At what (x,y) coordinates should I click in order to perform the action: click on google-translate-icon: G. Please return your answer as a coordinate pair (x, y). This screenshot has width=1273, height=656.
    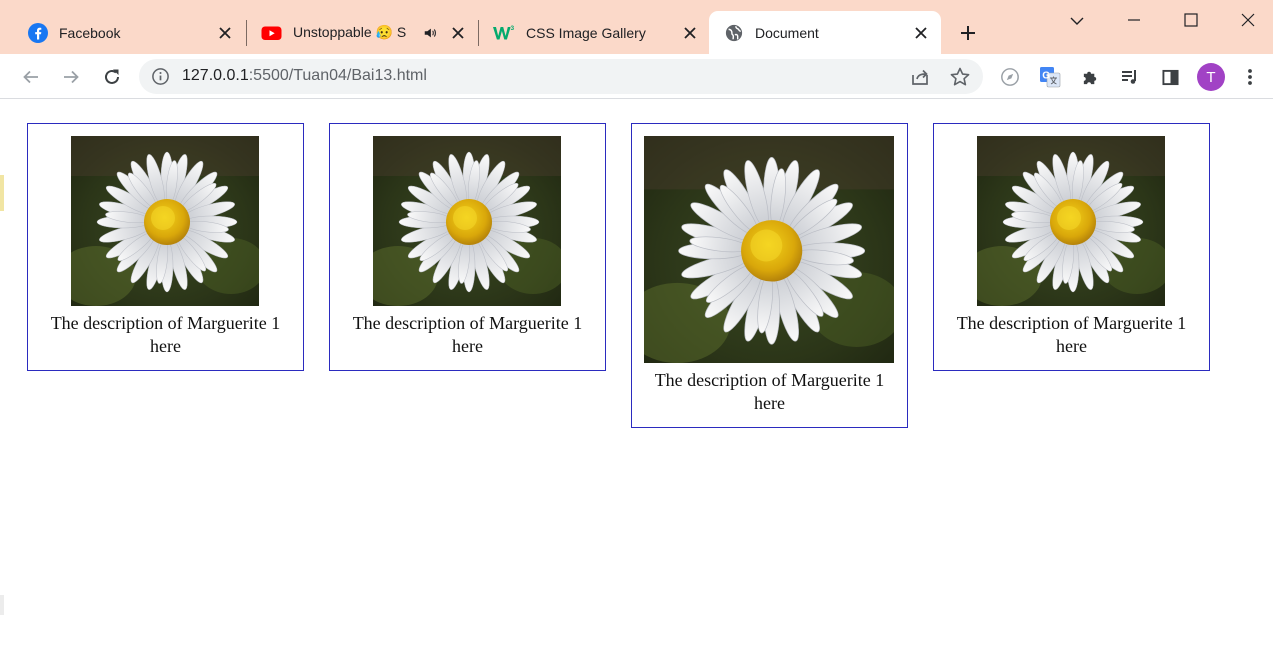
    Looking at the image, I should click on (1050, 77).